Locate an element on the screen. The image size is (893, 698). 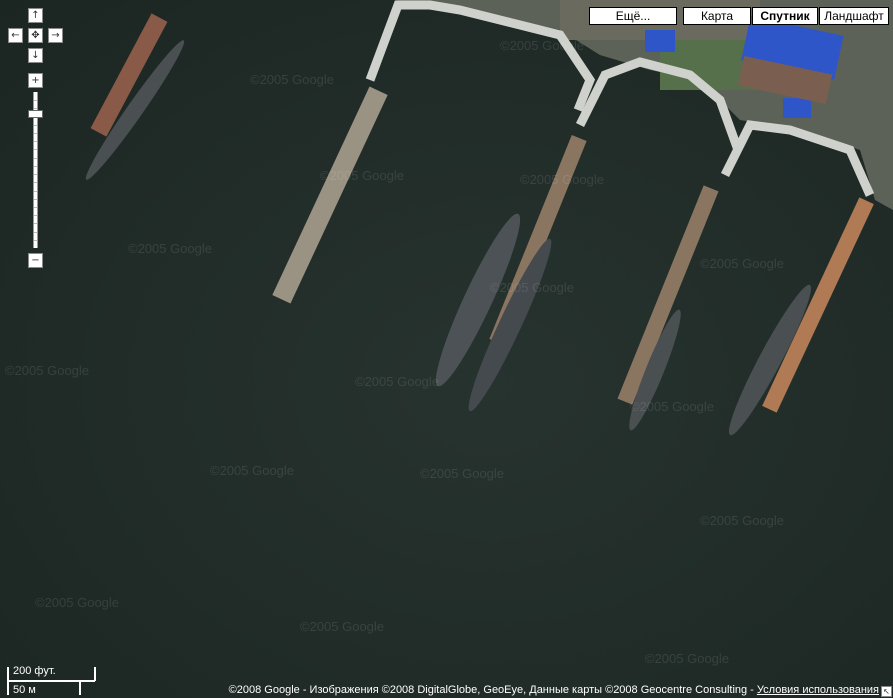
scale-metric-label: 50 м is located at coordinates (24, 690).